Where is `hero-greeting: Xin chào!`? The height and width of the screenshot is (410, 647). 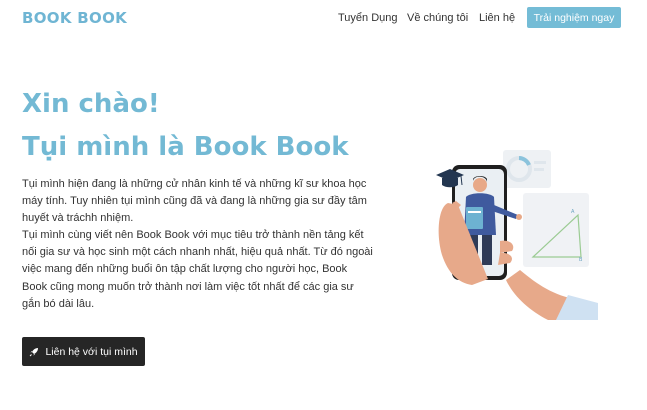 hero-greeting: Xin chào! is located at coordinates (91, 104).